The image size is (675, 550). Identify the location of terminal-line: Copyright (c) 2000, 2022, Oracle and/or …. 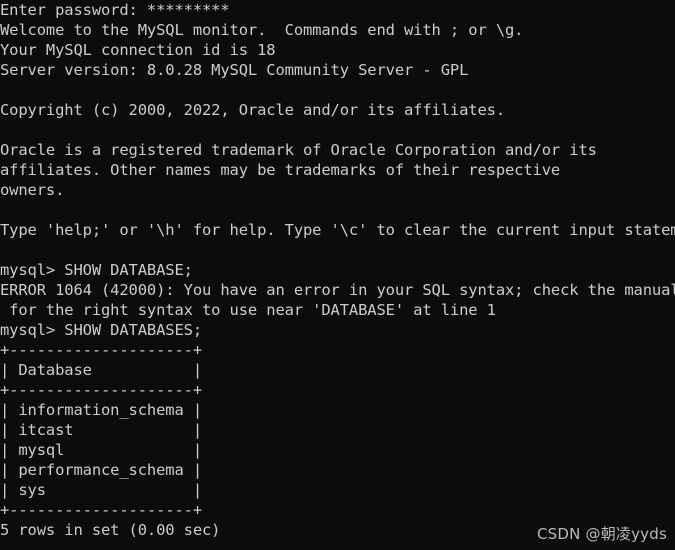
(252, 110).